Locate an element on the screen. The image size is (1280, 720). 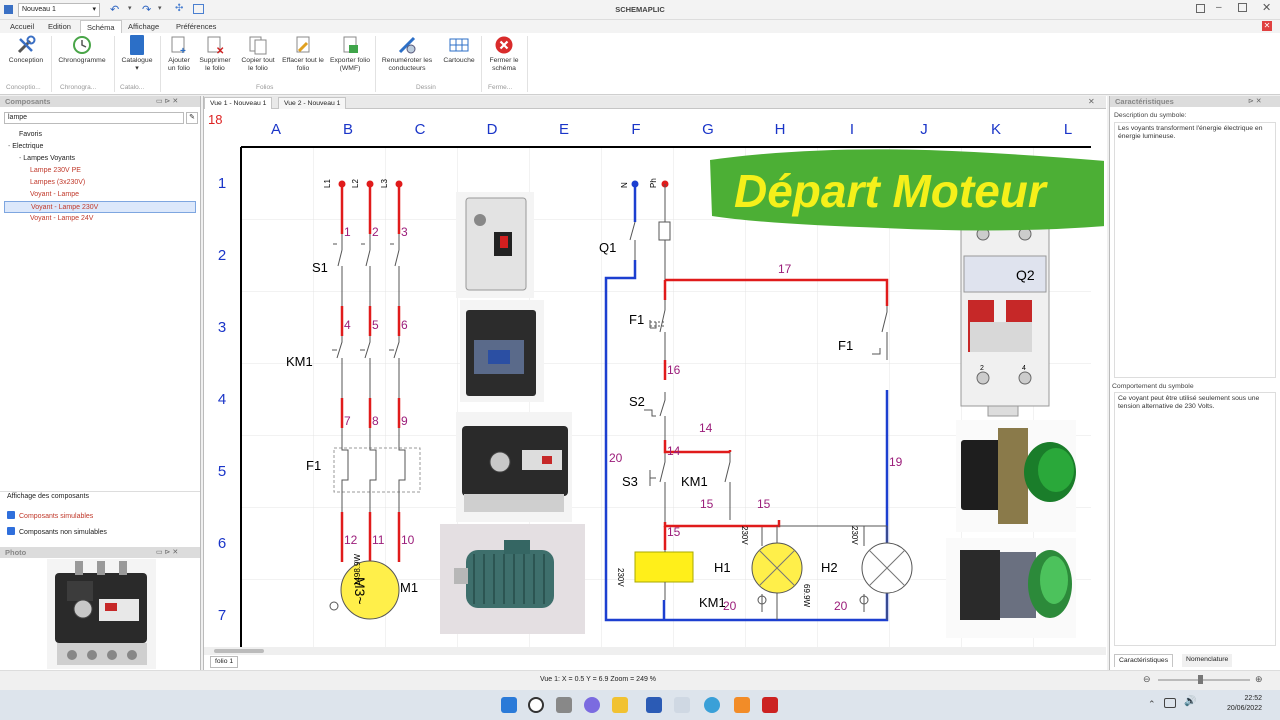
search-icon is located at coordinates (536, 705).